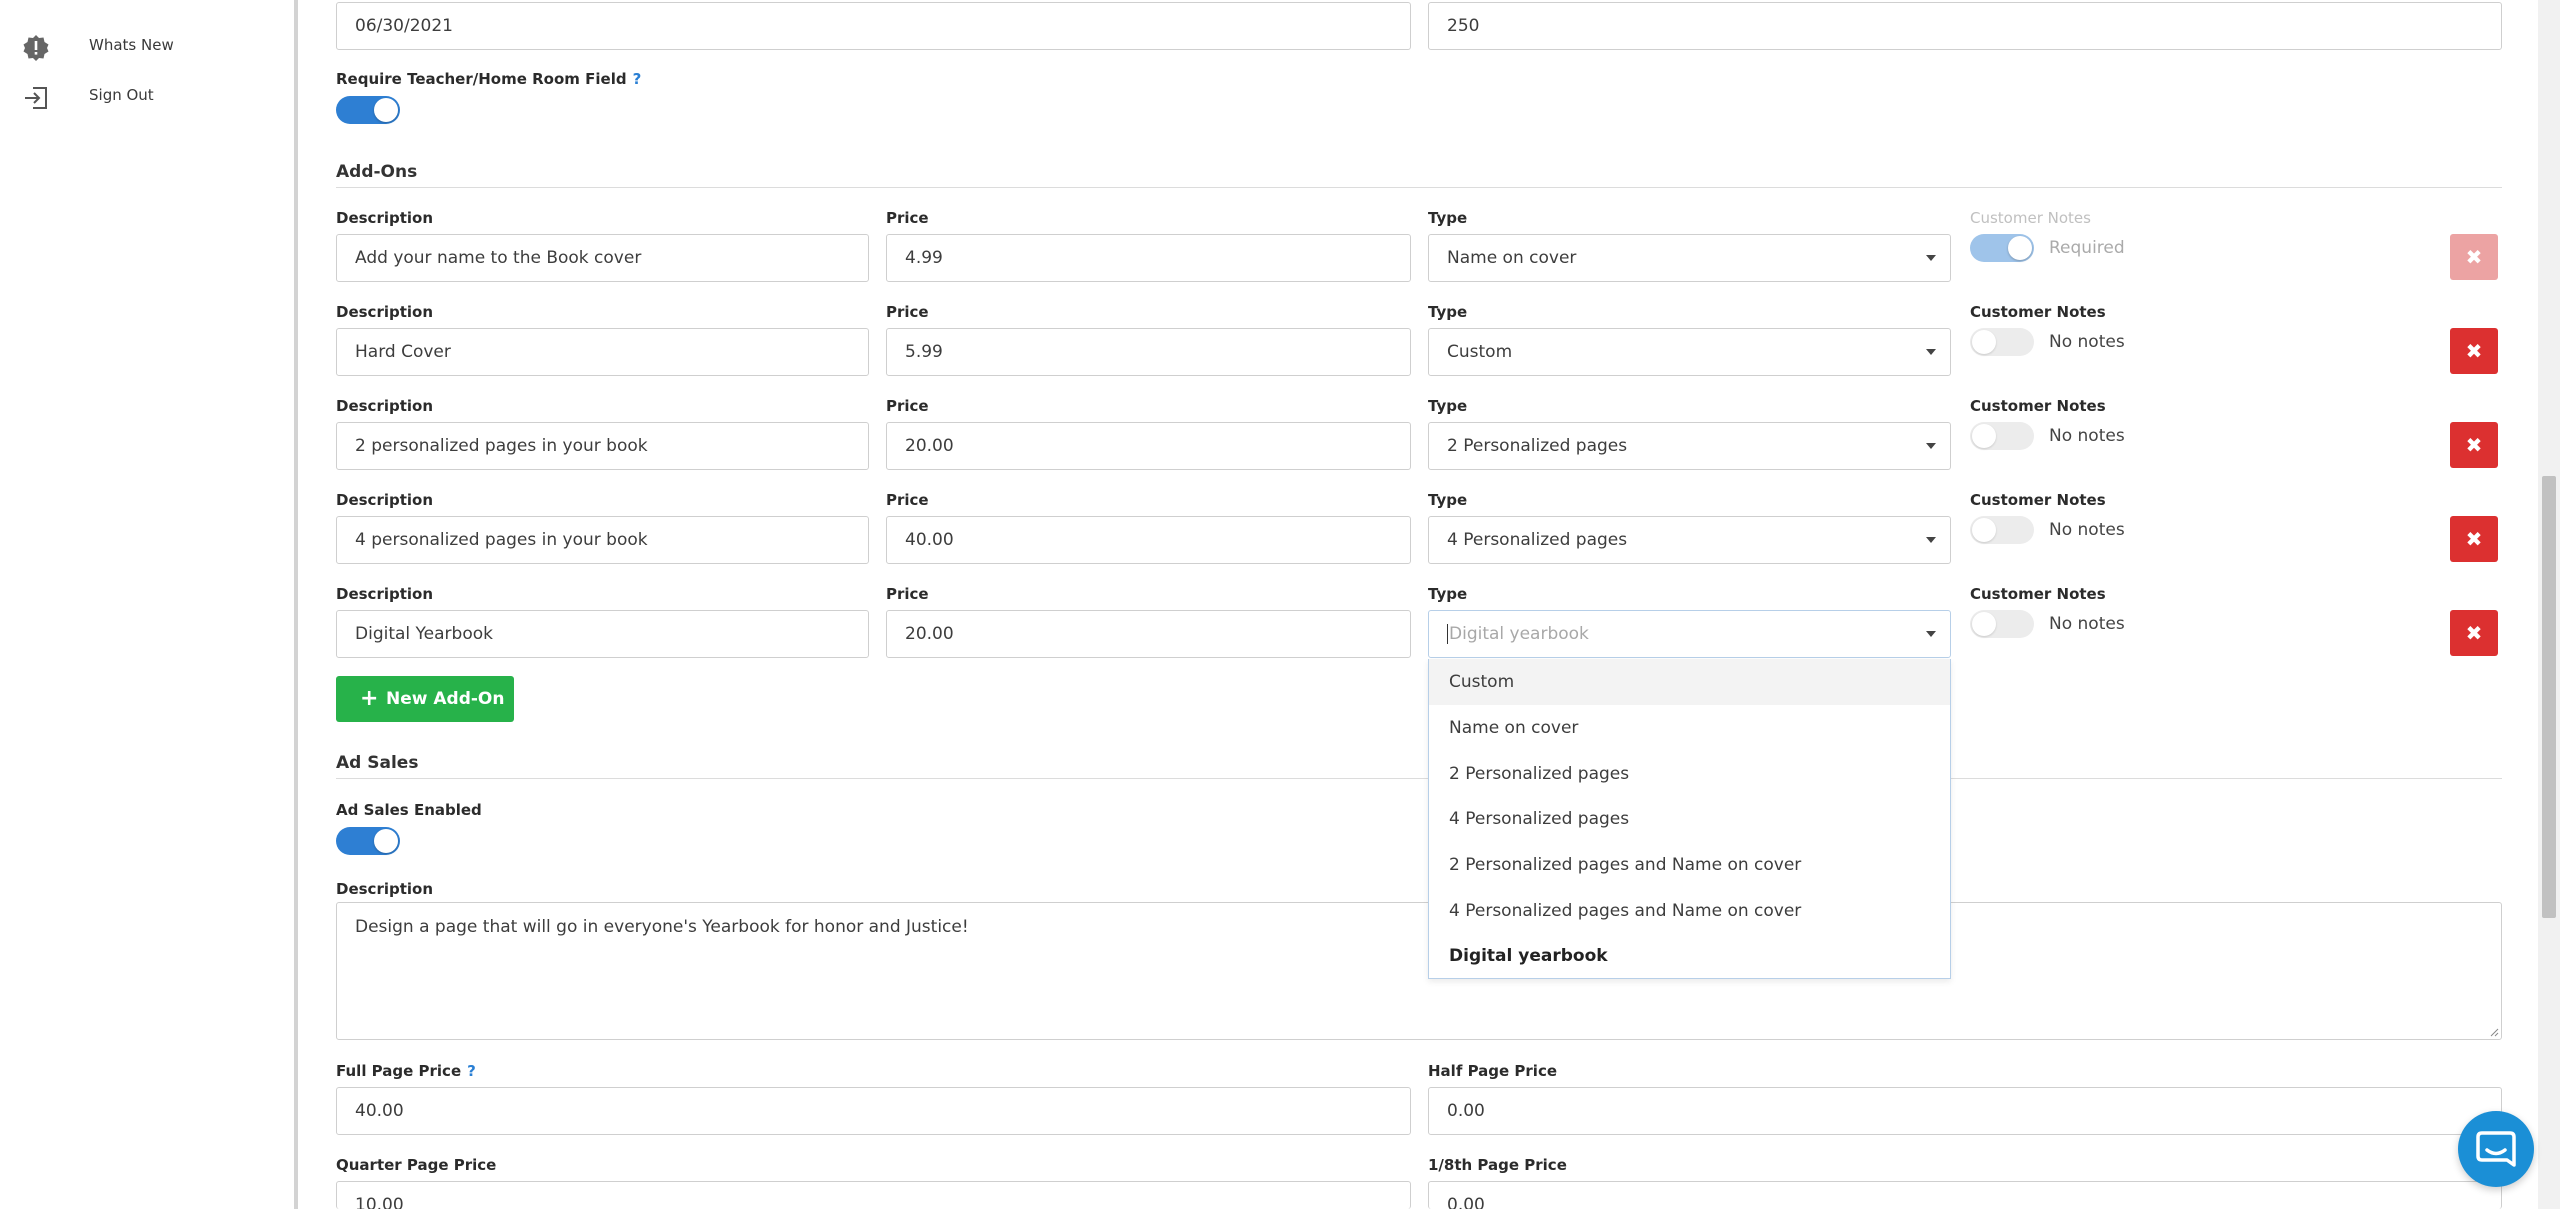  I want to click on ad-sales-section-title: Ad Sales, so click(377, 763).